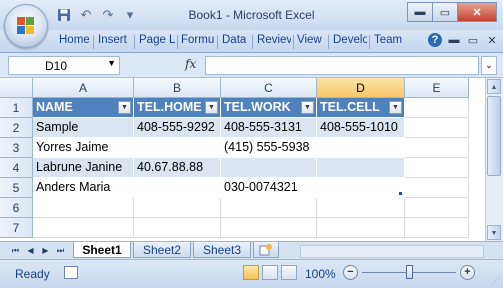 The height and width of the screenshot is (288, 503). What do you see at coordinates (157, 43) in the screenshot?
I see `tab-page-layout: Page L` at bounding box center [157, 43].